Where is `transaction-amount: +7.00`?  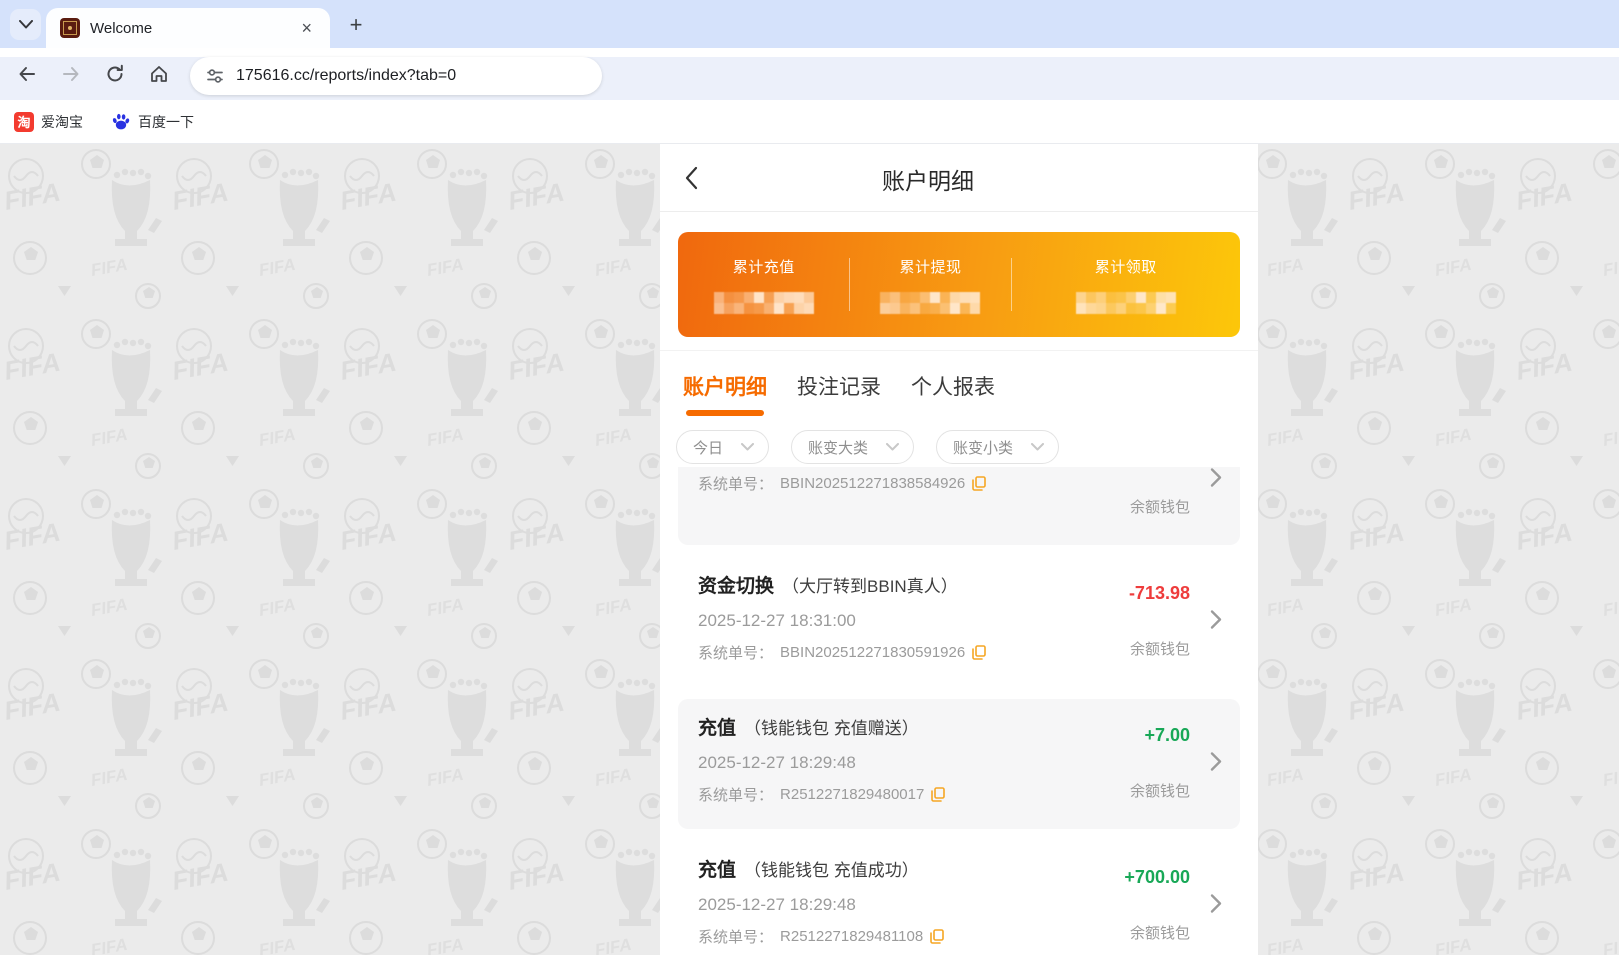
transaction-amount: +7.00 is located at coordinates (1167, 735).